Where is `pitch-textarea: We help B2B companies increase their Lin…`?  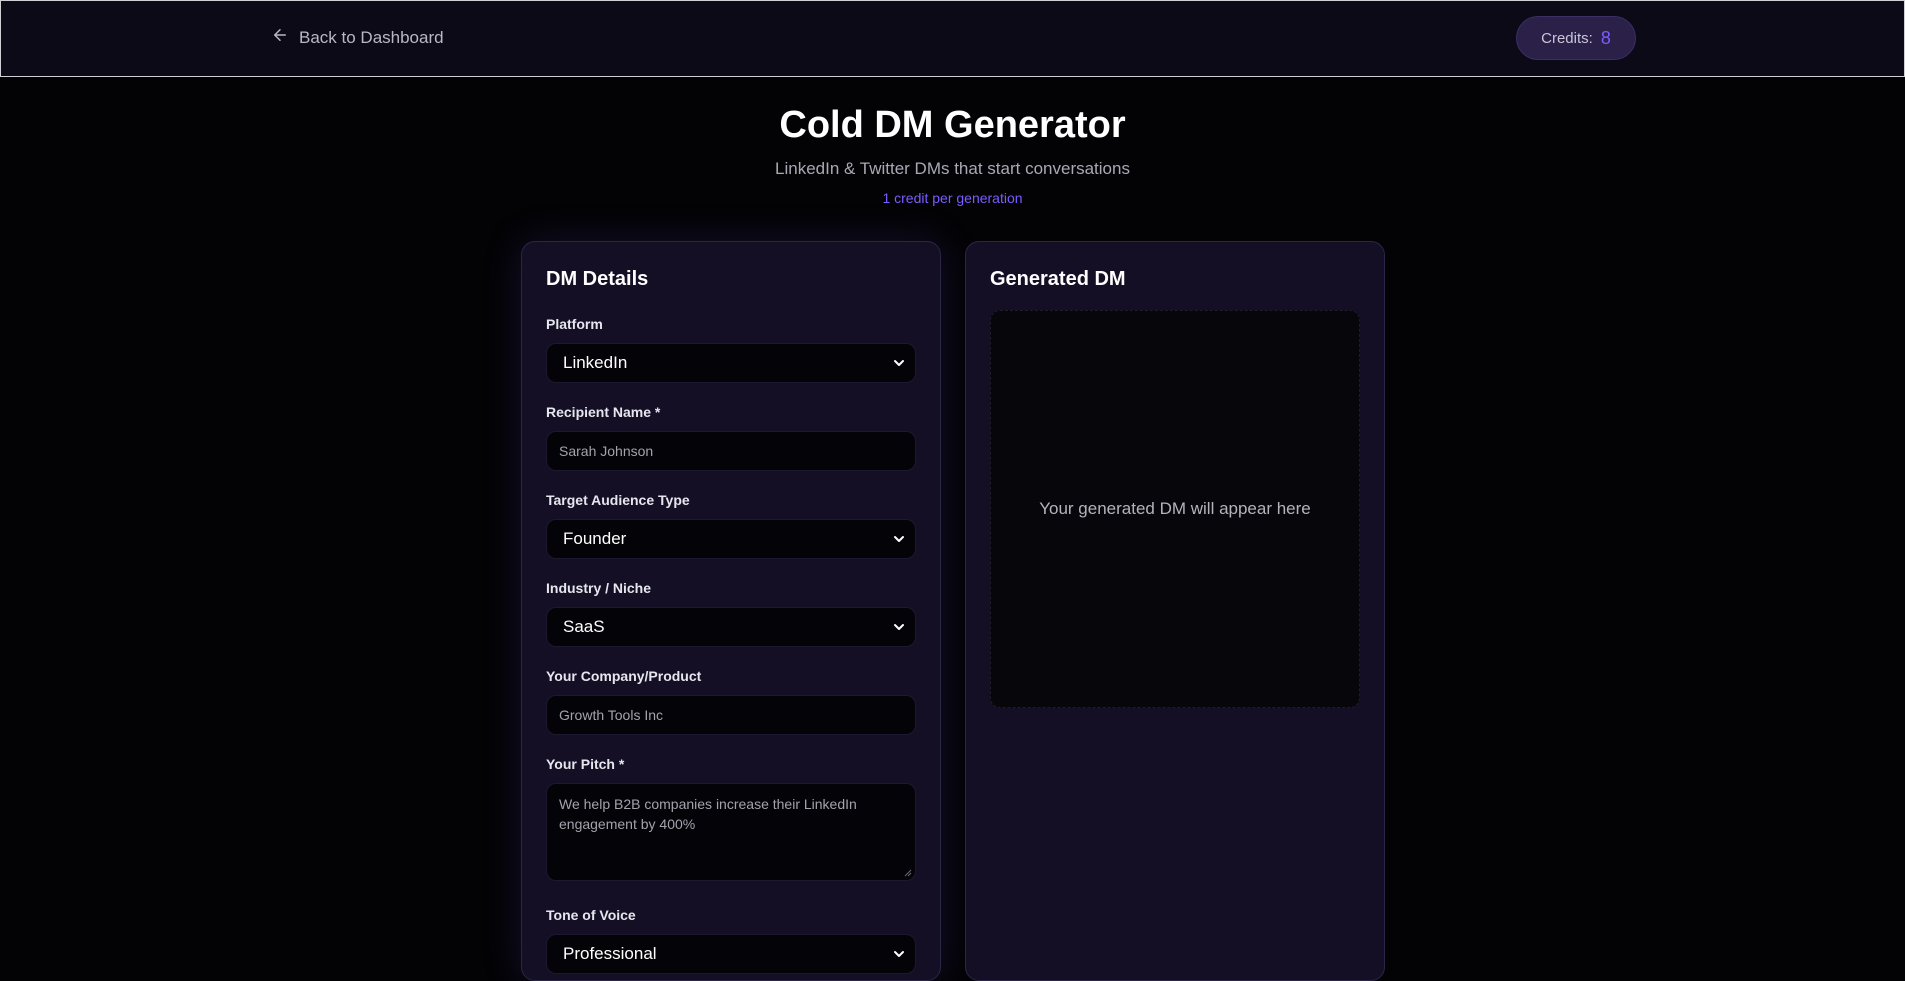
pitch-textarea: We help B2B companies increase their Lin… is located at coordinates (731, 832).